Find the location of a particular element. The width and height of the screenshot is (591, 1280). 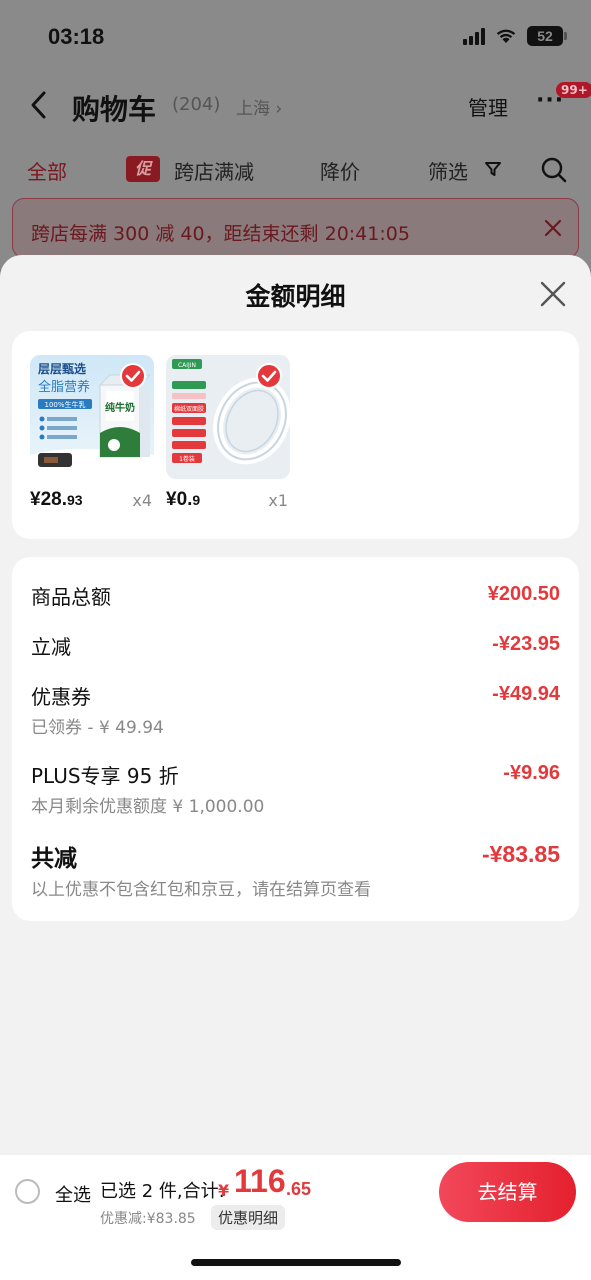

coupon-value: -¥49.94 is located at coordinates (526, 694).